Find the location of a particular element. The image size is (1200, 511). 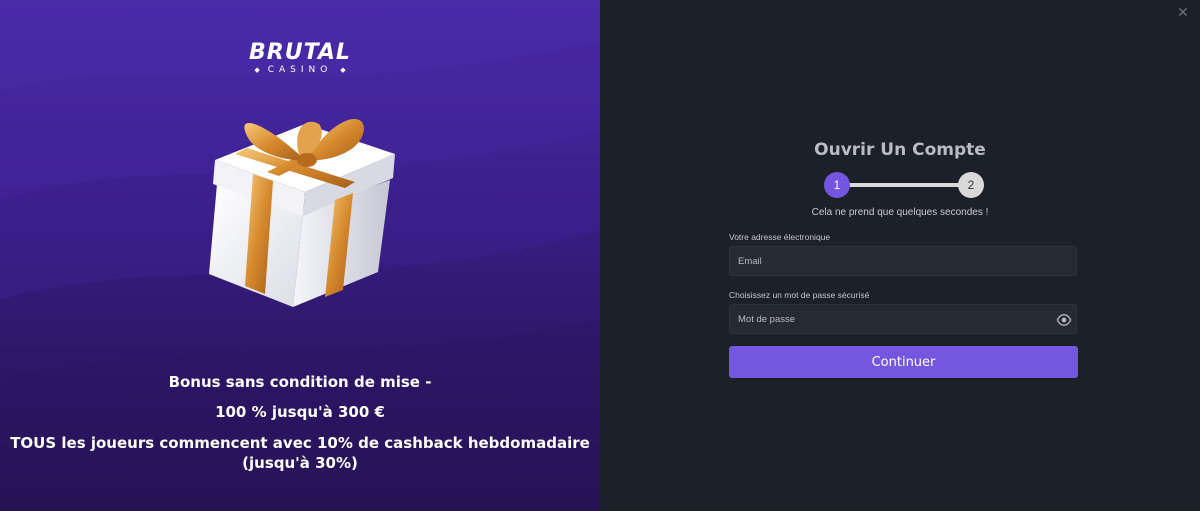

password-label: Choisissez un mot de passe sécurisé is located at coordinates (799, 295).